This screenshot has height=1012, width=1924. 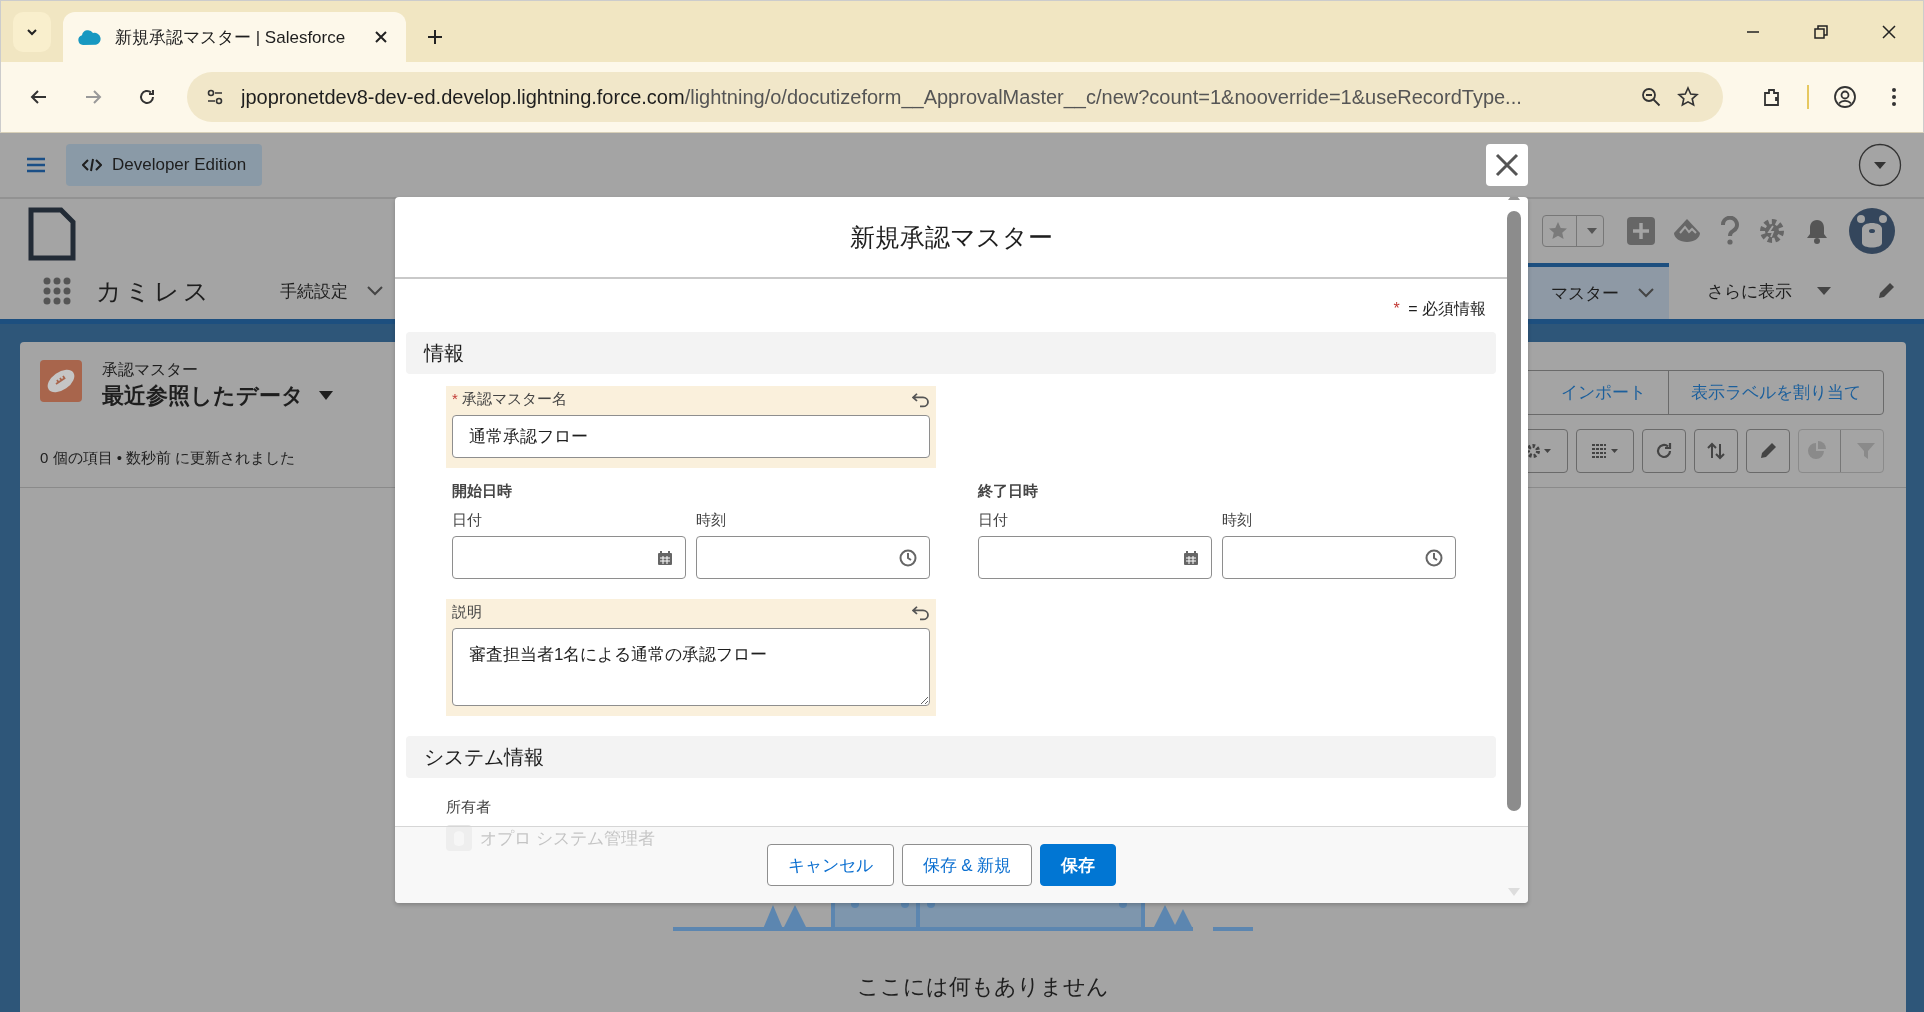 What do you see at coordinates (234, 37) in the screenshot?
I see `browser-tab: 新規承認マスター | Salesforce` at bounding box center [234, 37].